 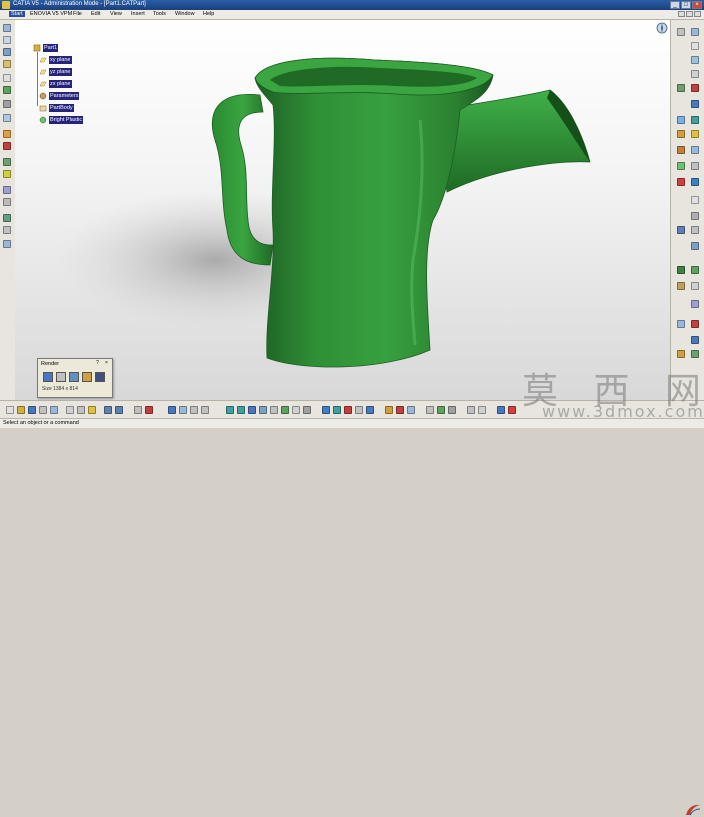 I want to click on swap-space-icon, so click(x=307, y=410).